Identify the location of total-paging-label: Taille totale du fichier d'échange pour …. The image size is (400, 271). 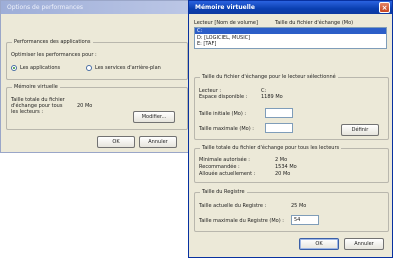
(38, 106).